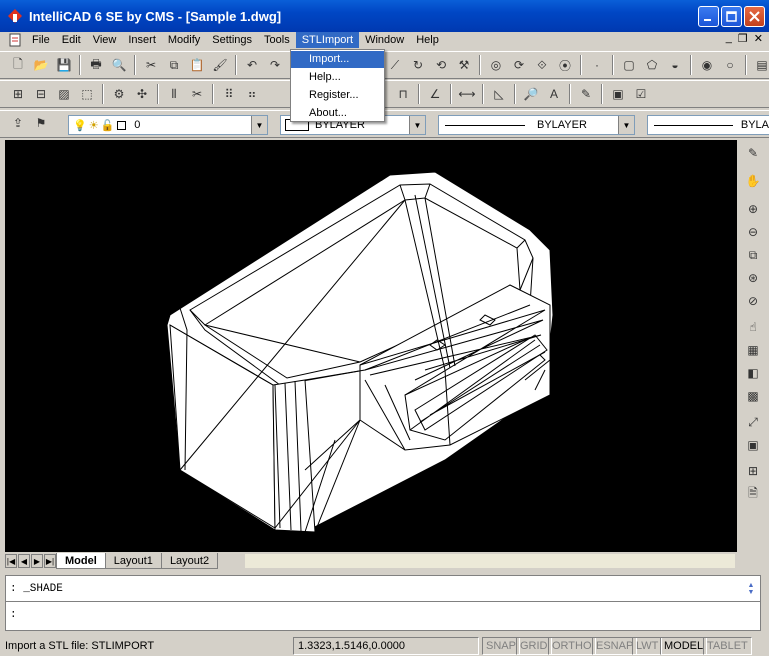  I want to click on copy-icon: ⧉, so click(174, 65).